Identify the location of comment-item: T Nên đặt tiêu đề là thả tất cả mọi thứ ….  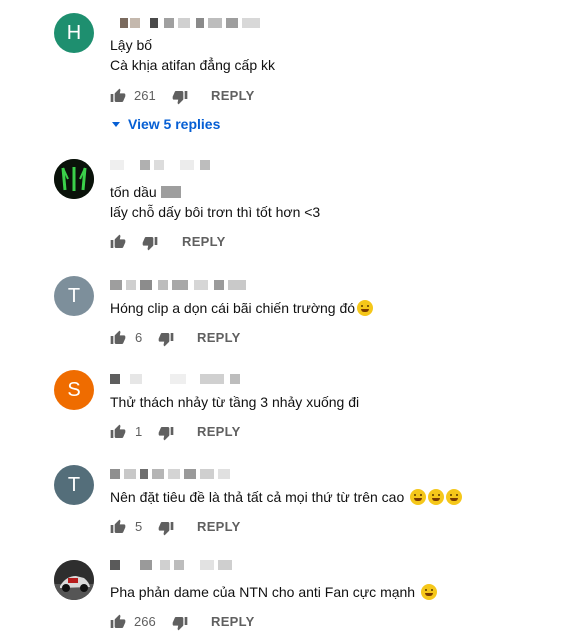
(291, 502).